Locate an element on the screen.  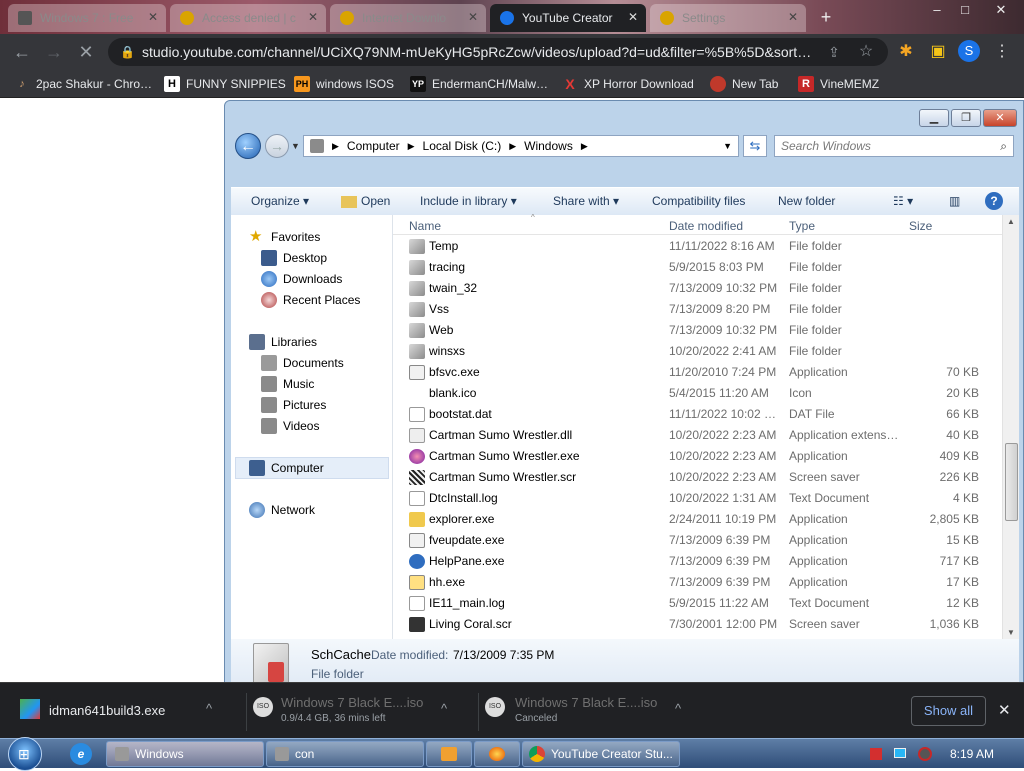
column-type: Type is located at coordinates (802, 226).